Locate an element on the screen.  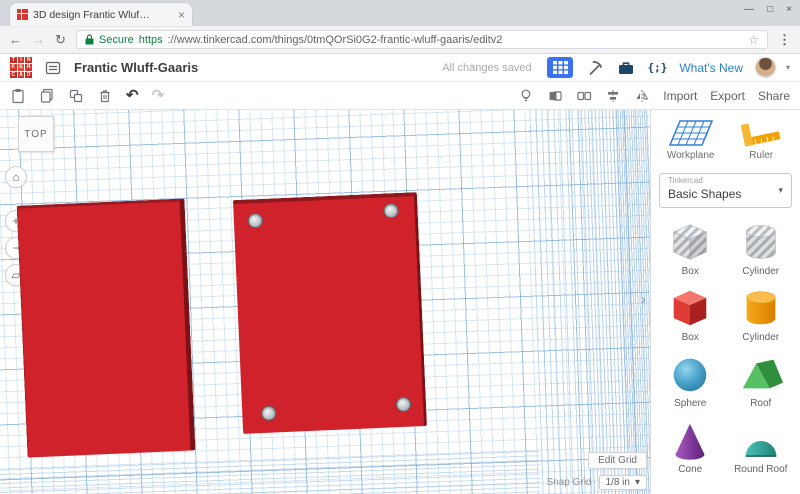
shape-tile-box-hole: Box is located at coordinates (690, 248).